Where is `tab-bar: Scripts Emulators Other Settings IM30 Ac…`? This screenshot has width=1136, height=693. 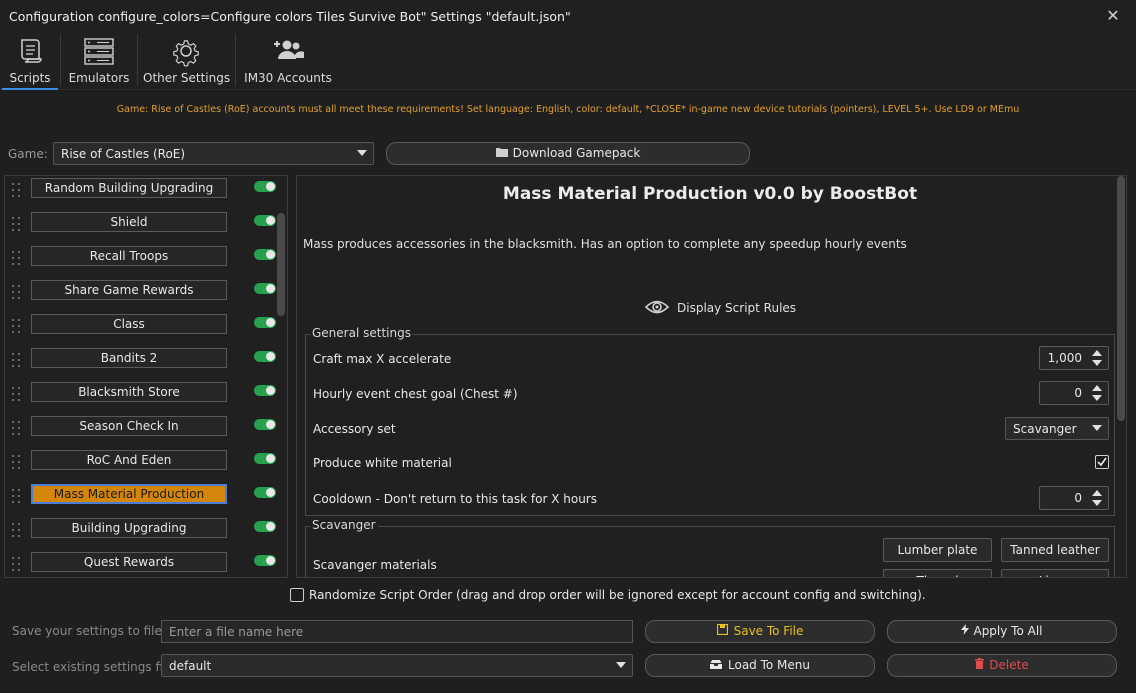 tab-bar: Scripts Emulators Other Settings IM30 Ac… is located at coordinates (568, 61).